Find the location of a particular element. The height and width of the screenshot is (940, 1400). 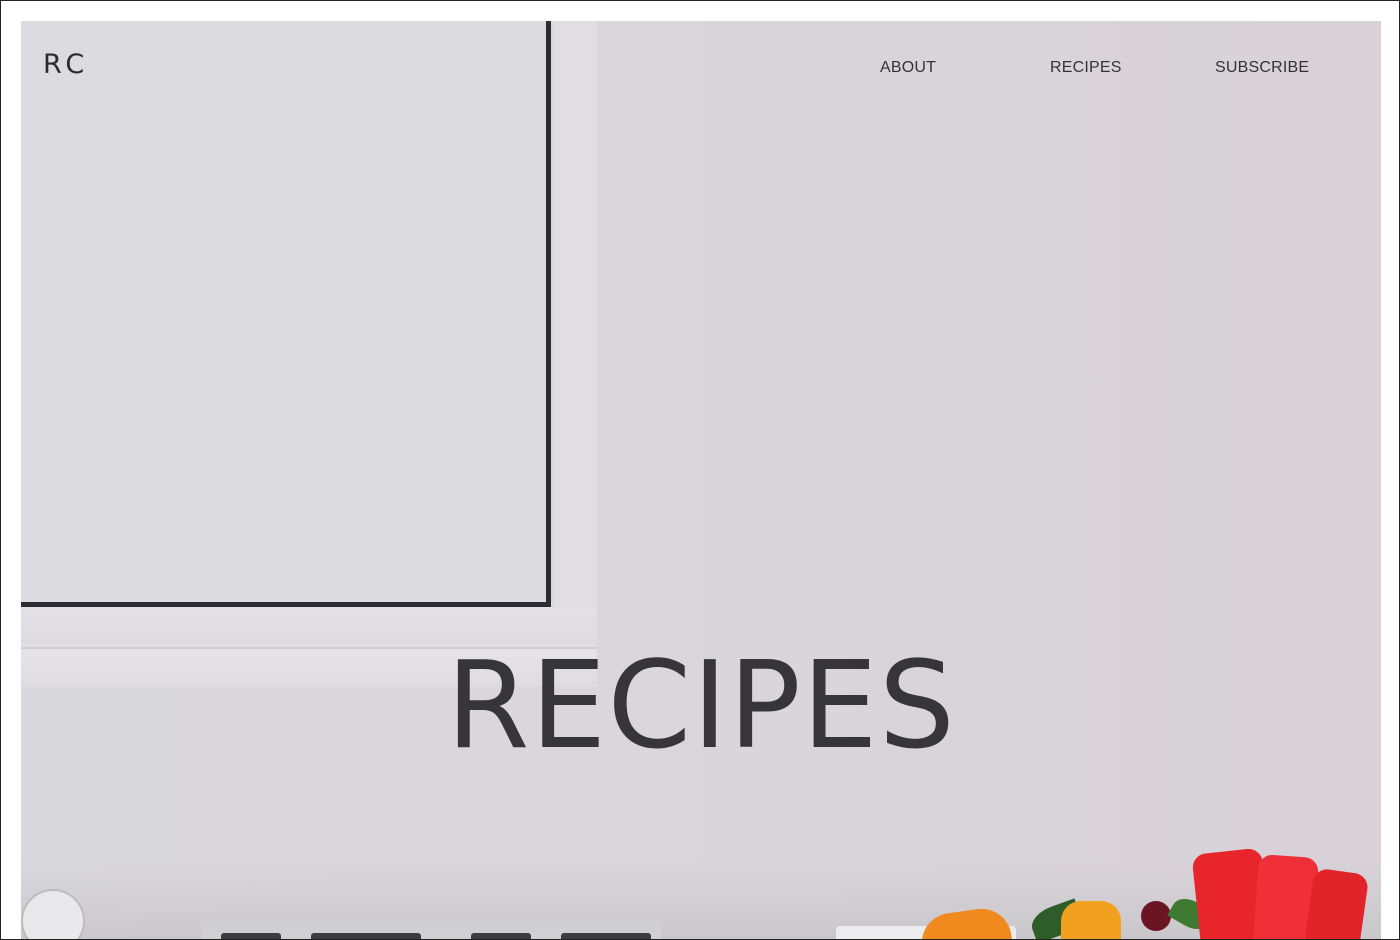

nav-link-subscribe: SUBSCRIBE is located at coordinates (1262, 68).